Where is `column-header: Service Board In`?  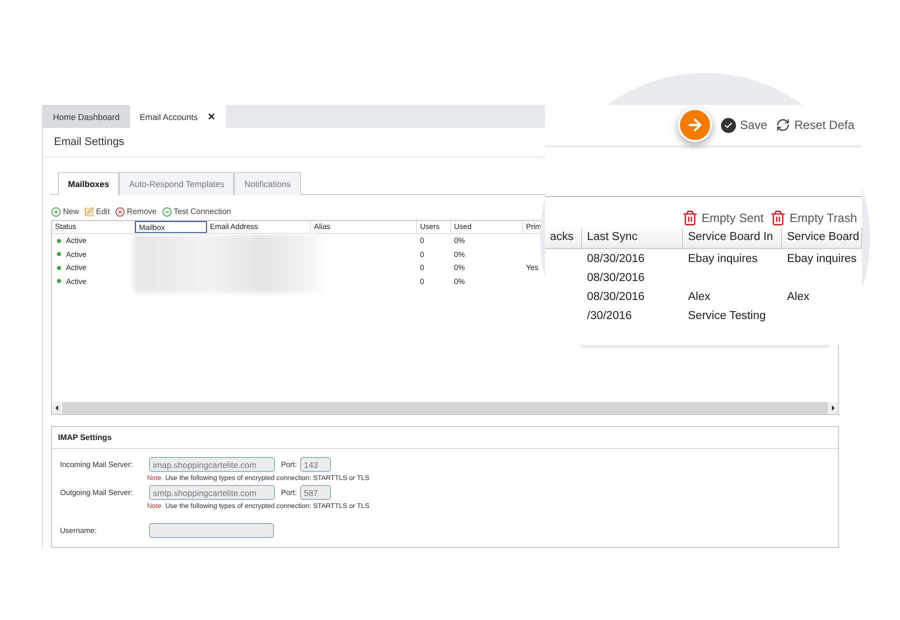 column-header: Service Board In is located at coordinates (732, 238).